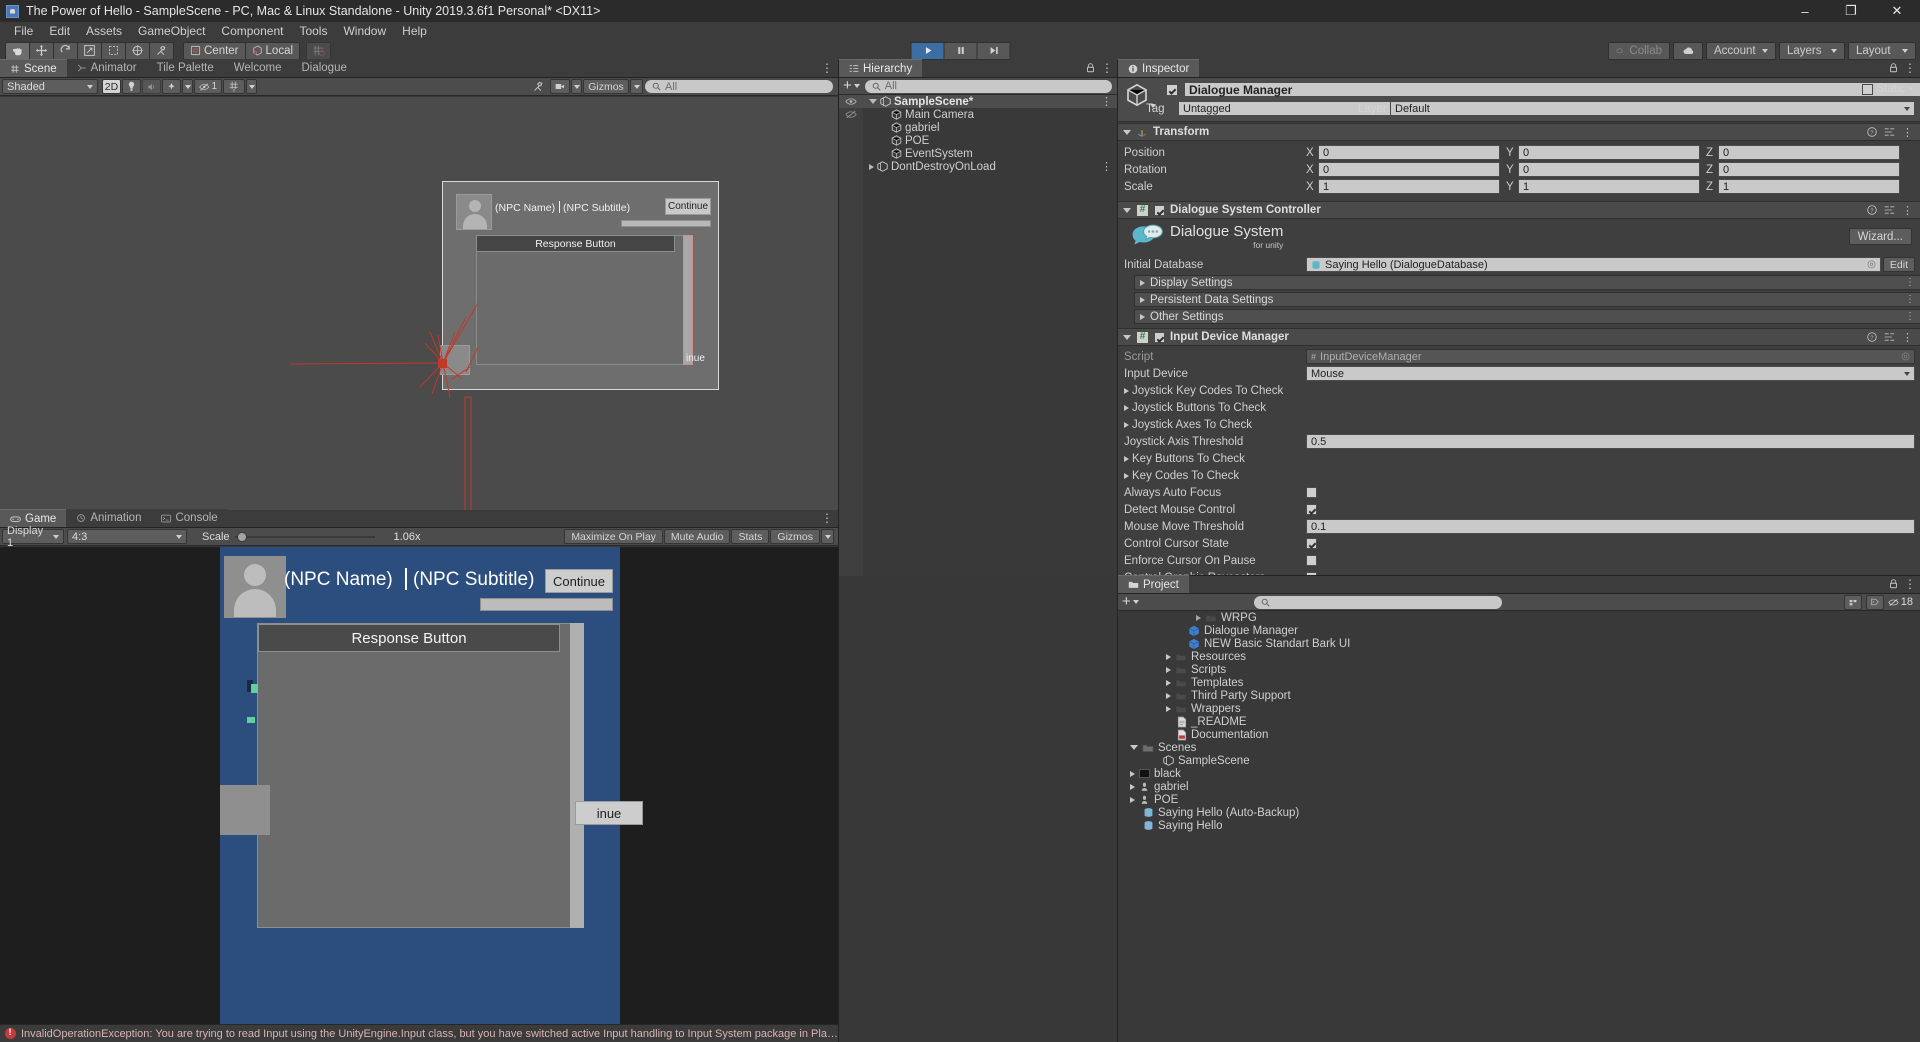  I want to click on rotate-tool-icon, so click(65, 50).